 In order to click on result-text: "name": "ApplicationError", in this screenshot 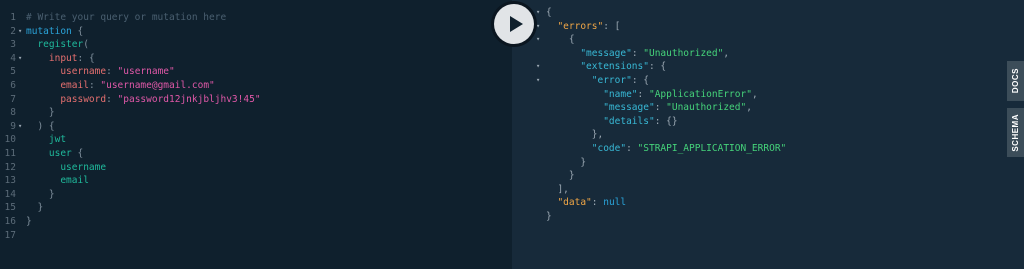, I will do `click(651, 95)`.